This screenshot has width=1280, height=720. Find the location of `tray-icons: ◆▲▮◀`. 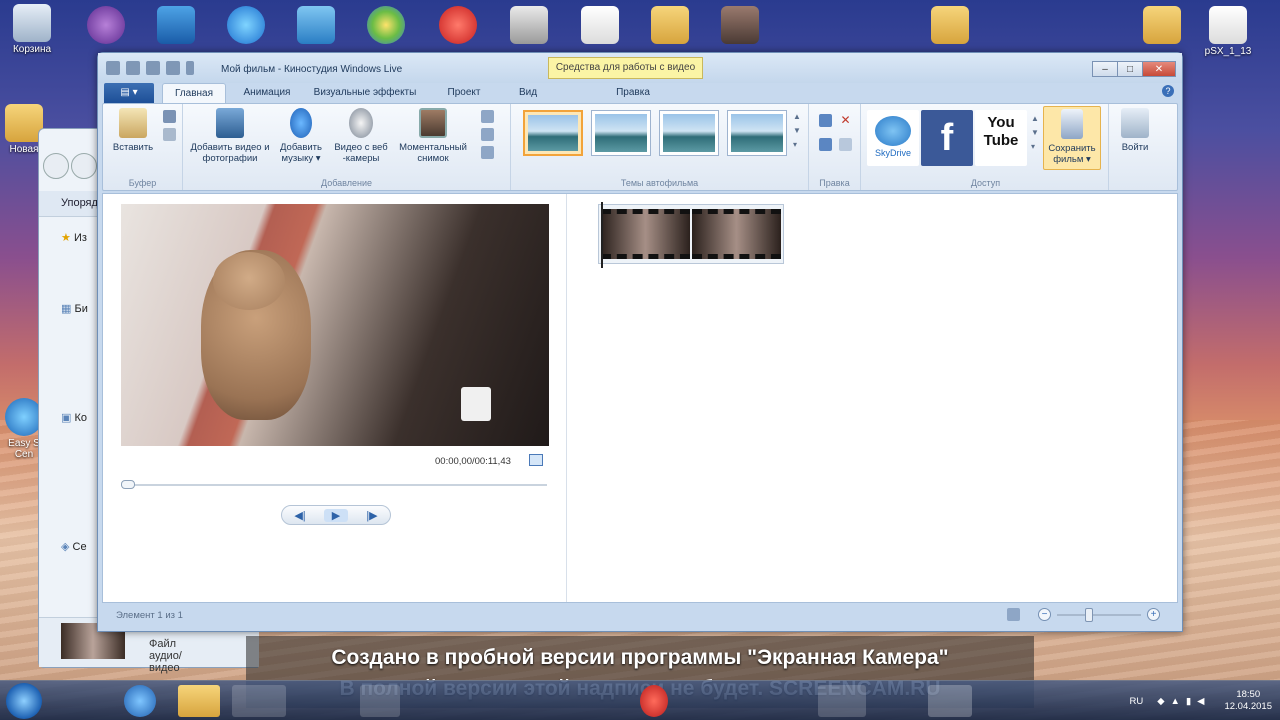

tray-icons: ◆▲▮◀ is located at coordinates (1183, 701).